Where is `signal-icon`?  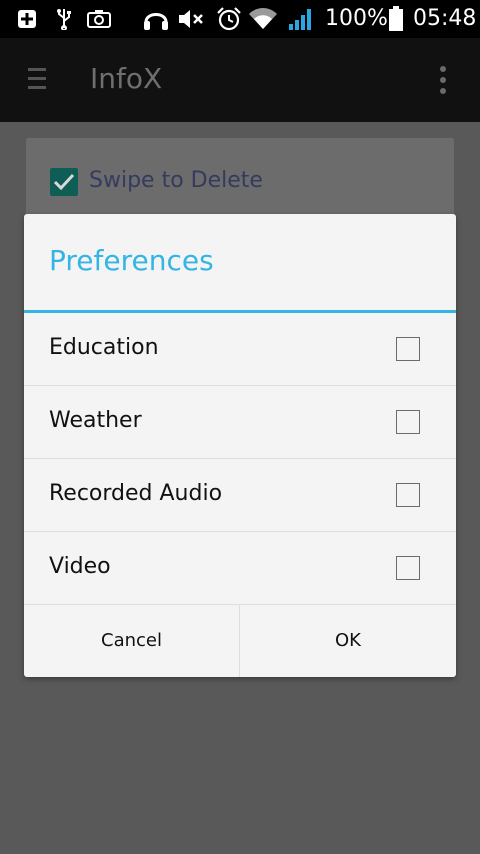
signal-icon is located at coordinates (301, 19).